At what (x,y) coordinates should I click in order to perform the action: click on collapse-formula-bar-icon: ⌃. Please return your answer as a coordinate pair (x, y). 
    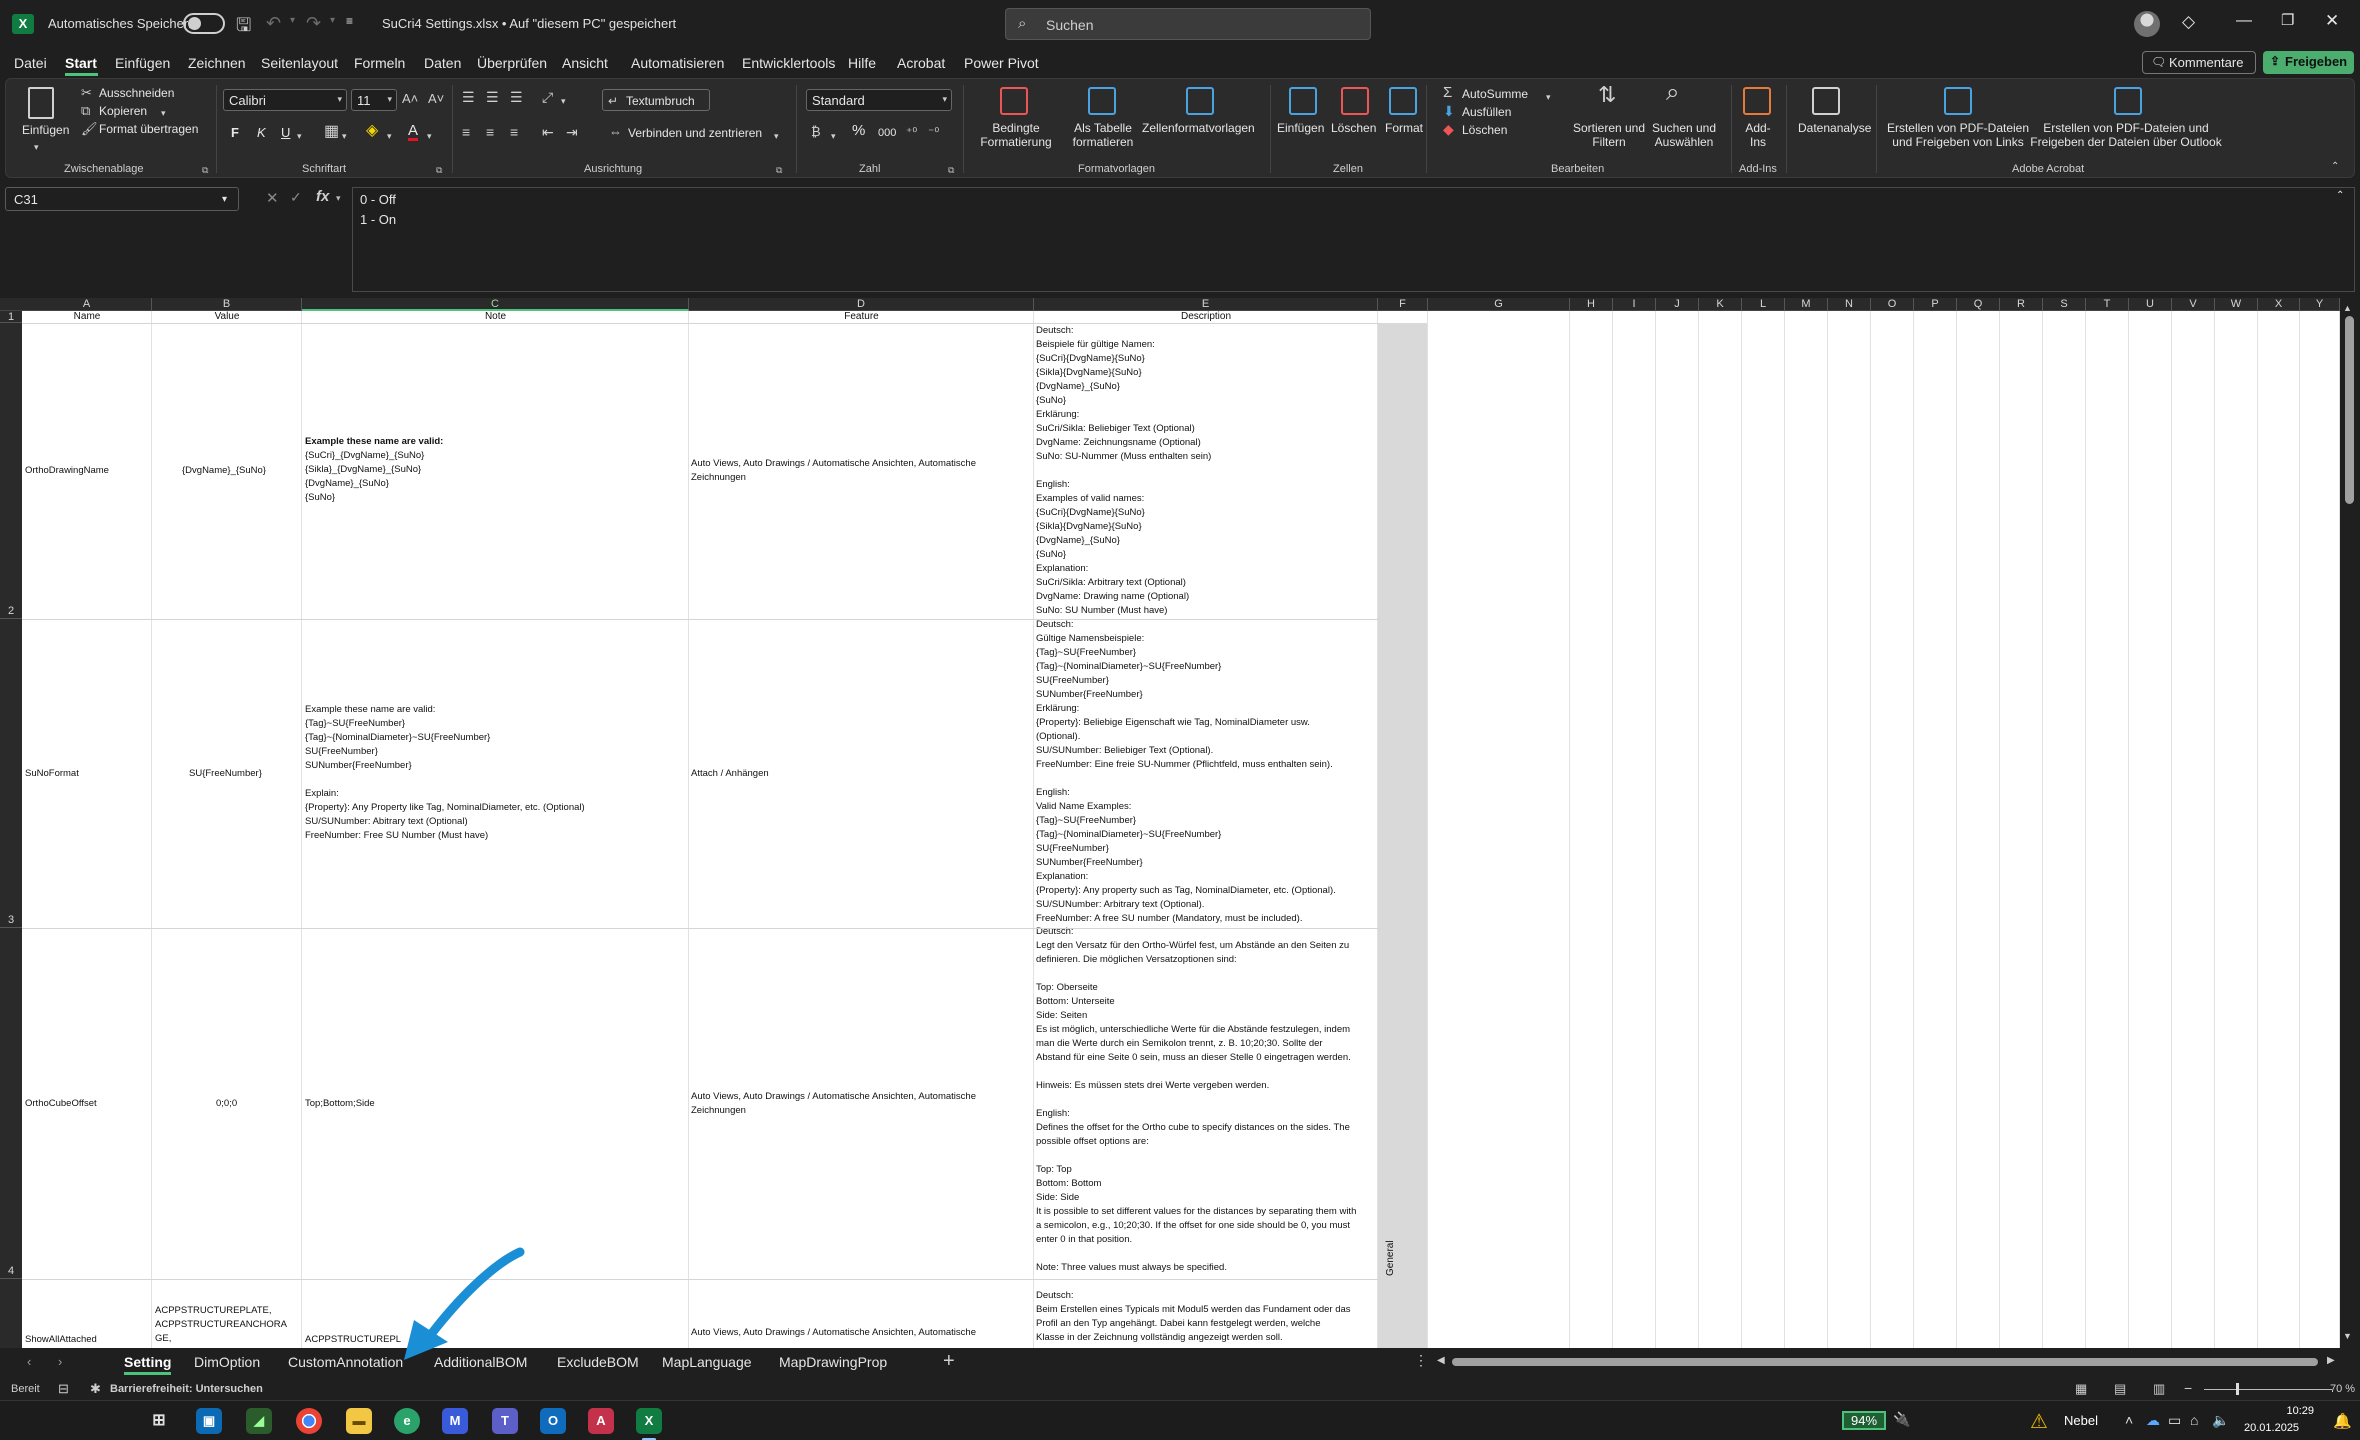
    Looking at the image, I should click on (2340, 195).